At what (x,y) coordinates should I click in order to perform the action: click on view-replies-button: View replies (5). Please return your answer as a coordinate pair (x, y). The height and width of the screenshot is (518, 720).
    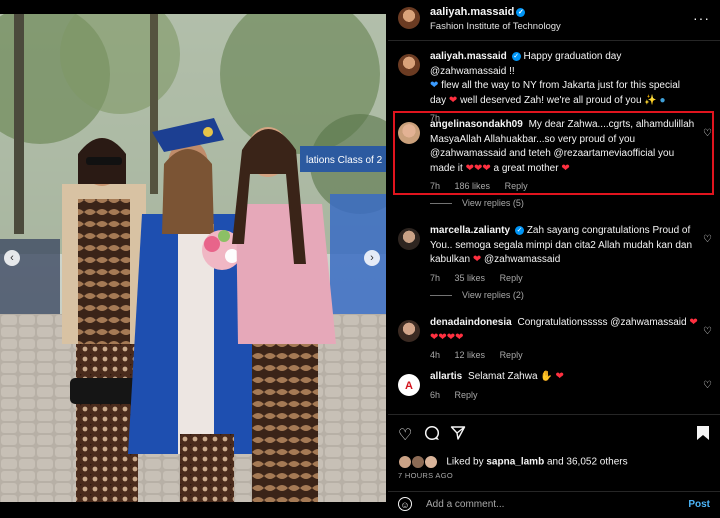
    Looking at the image, I should click on (477, 203).